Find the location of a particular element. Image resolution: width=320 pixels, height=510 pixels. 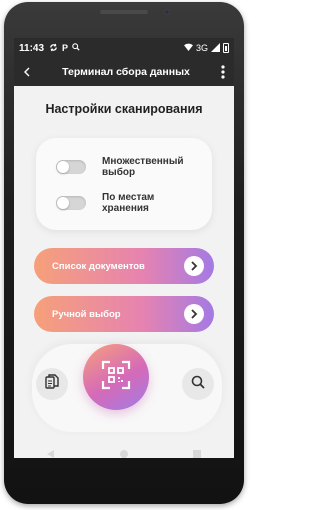

app-bar-title: Терминал сбора данных is located at coordinates (126, 72).